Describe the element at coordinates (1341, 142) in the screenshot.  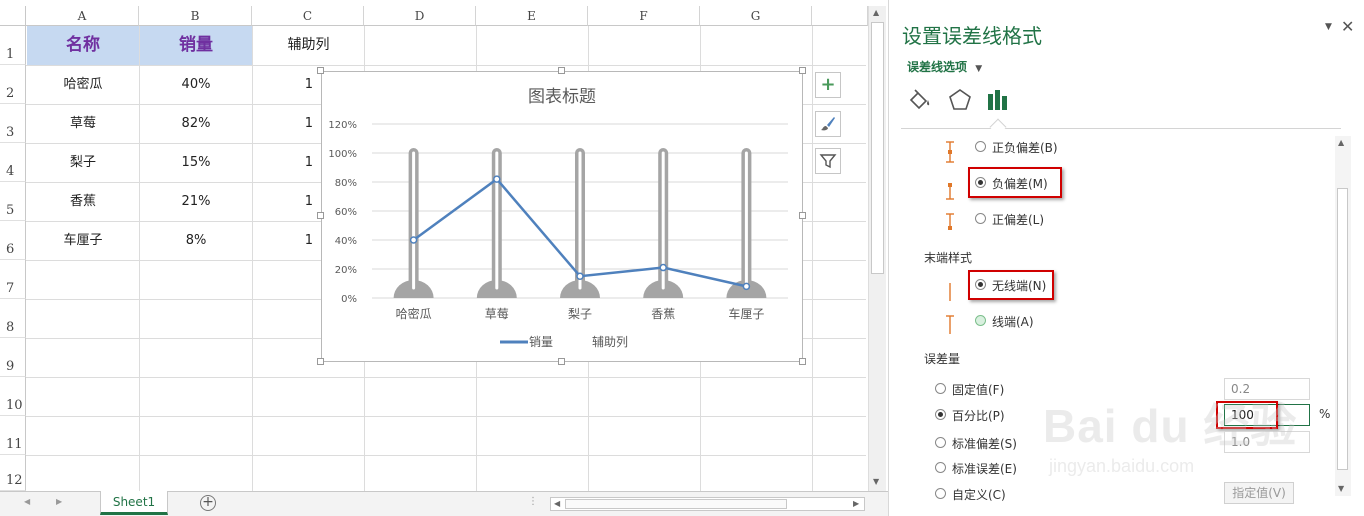
I see `pane-scroll-up-icon: ▲` at that location.